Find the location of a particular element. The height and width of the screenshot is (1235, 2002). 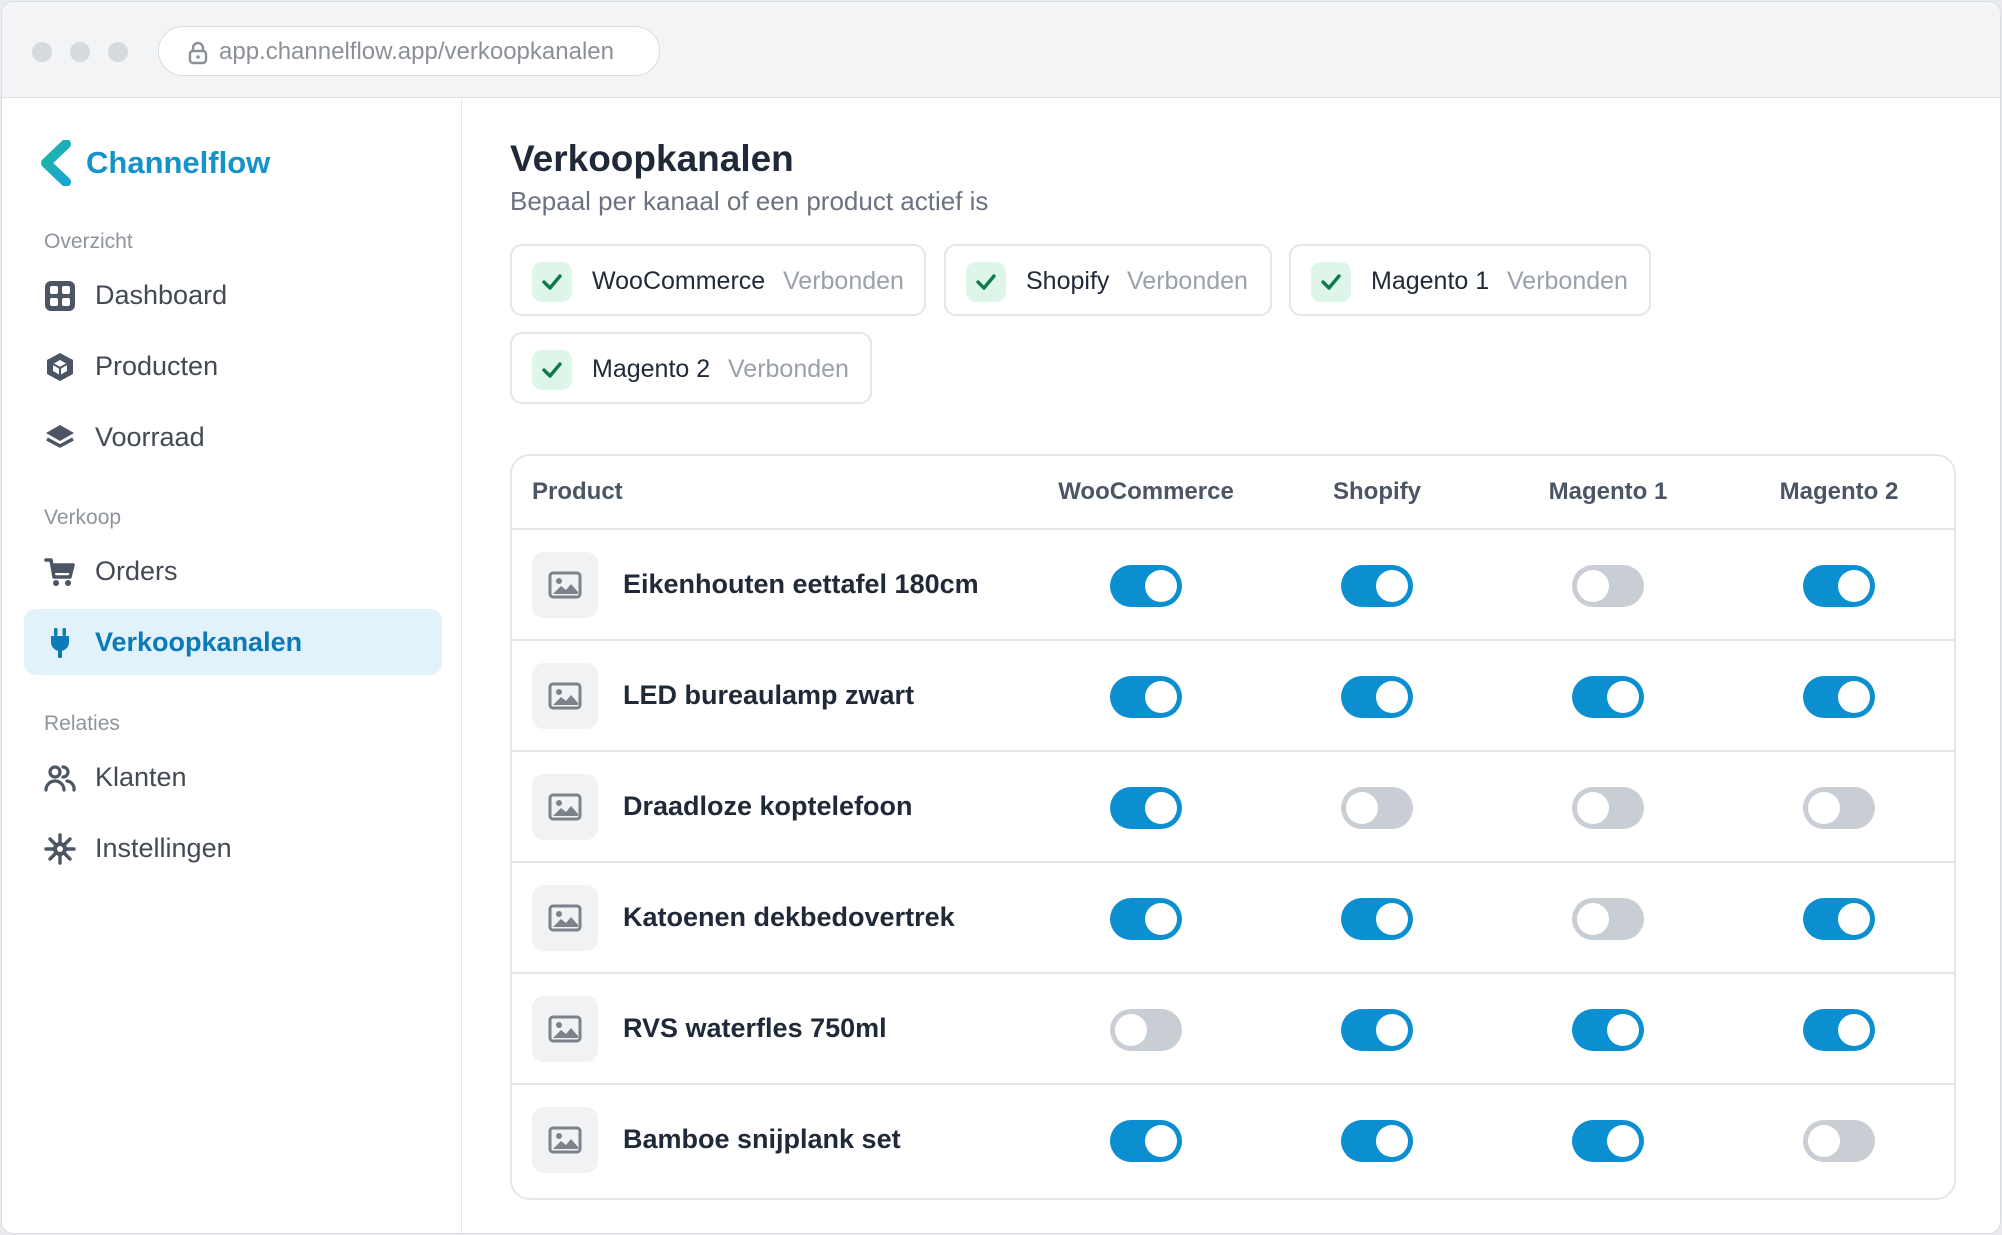

sidebar-item-label: Orders is located at coordinates (136, 571).